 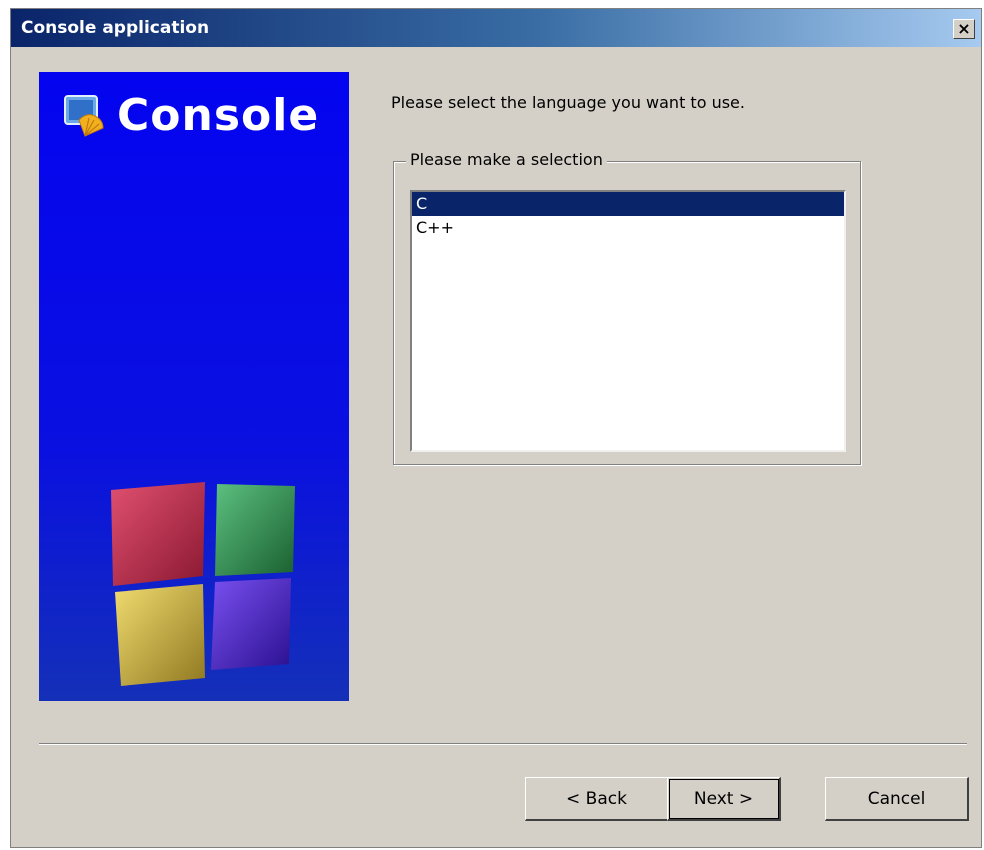 I want to click on cancel-button: Cancel, so click(x=897, y=799).